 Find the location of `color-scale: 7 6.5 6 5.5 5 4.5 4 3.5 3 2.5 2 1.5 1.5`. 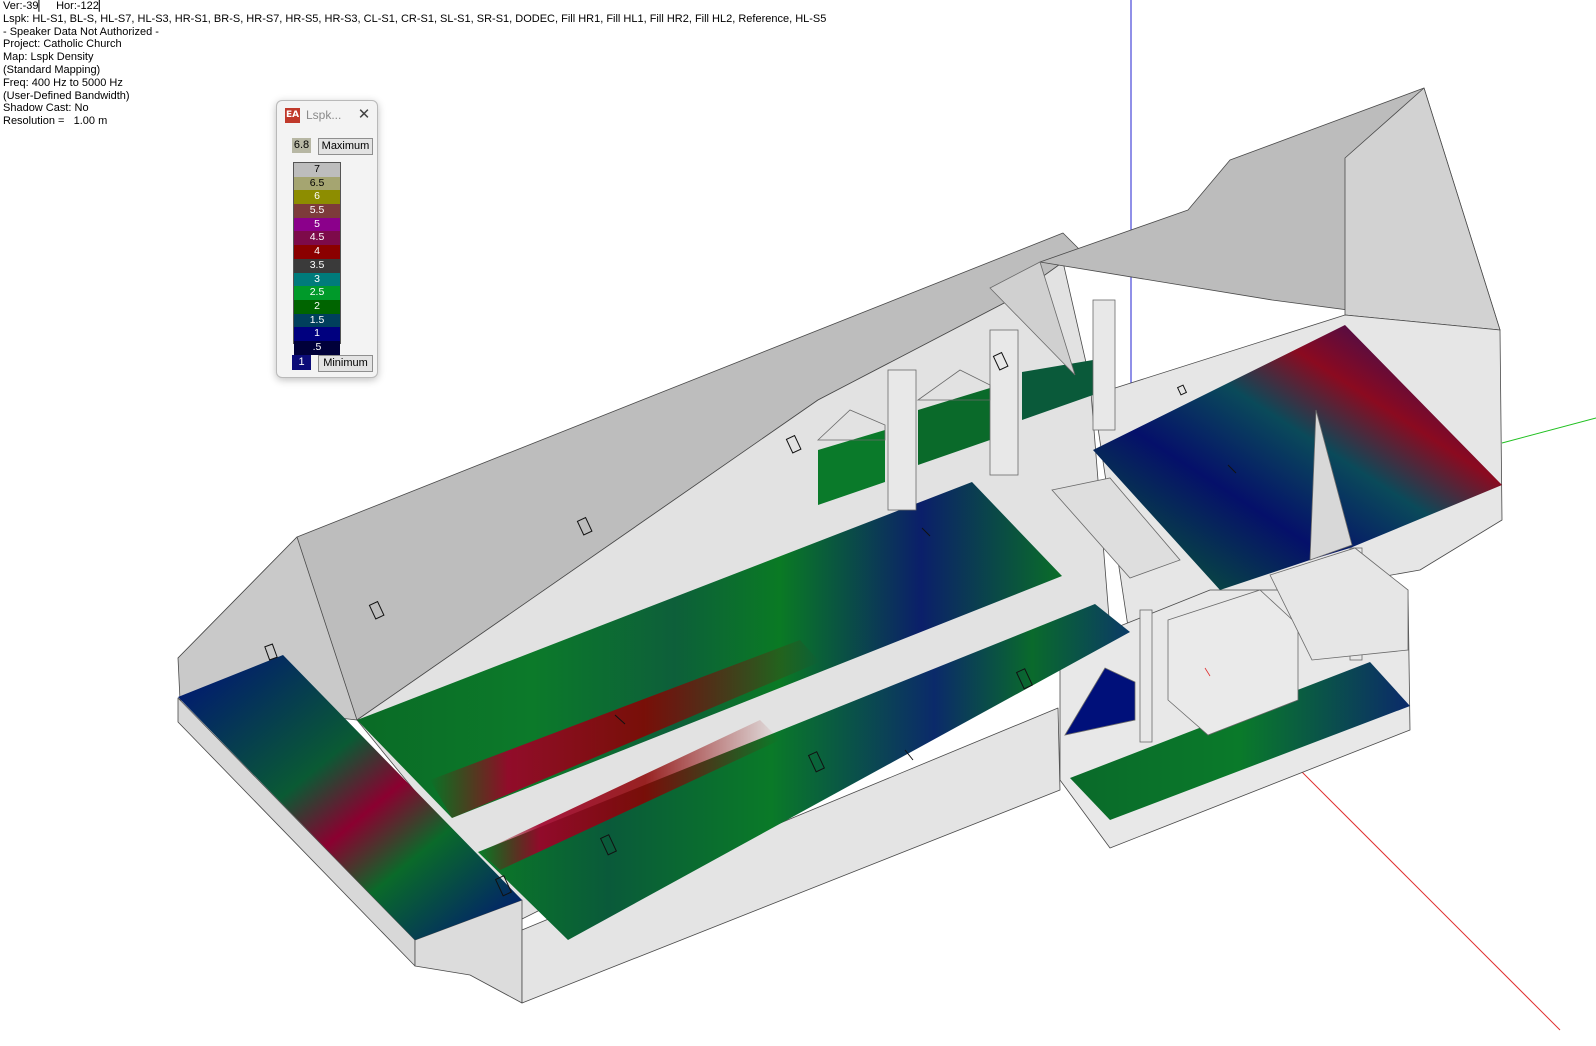

color-scale: 7 6.5 6 5.5 5 4.5 4 3.5 3 2.5 2 1.5 1.5 is located at coordinates (317, 258).